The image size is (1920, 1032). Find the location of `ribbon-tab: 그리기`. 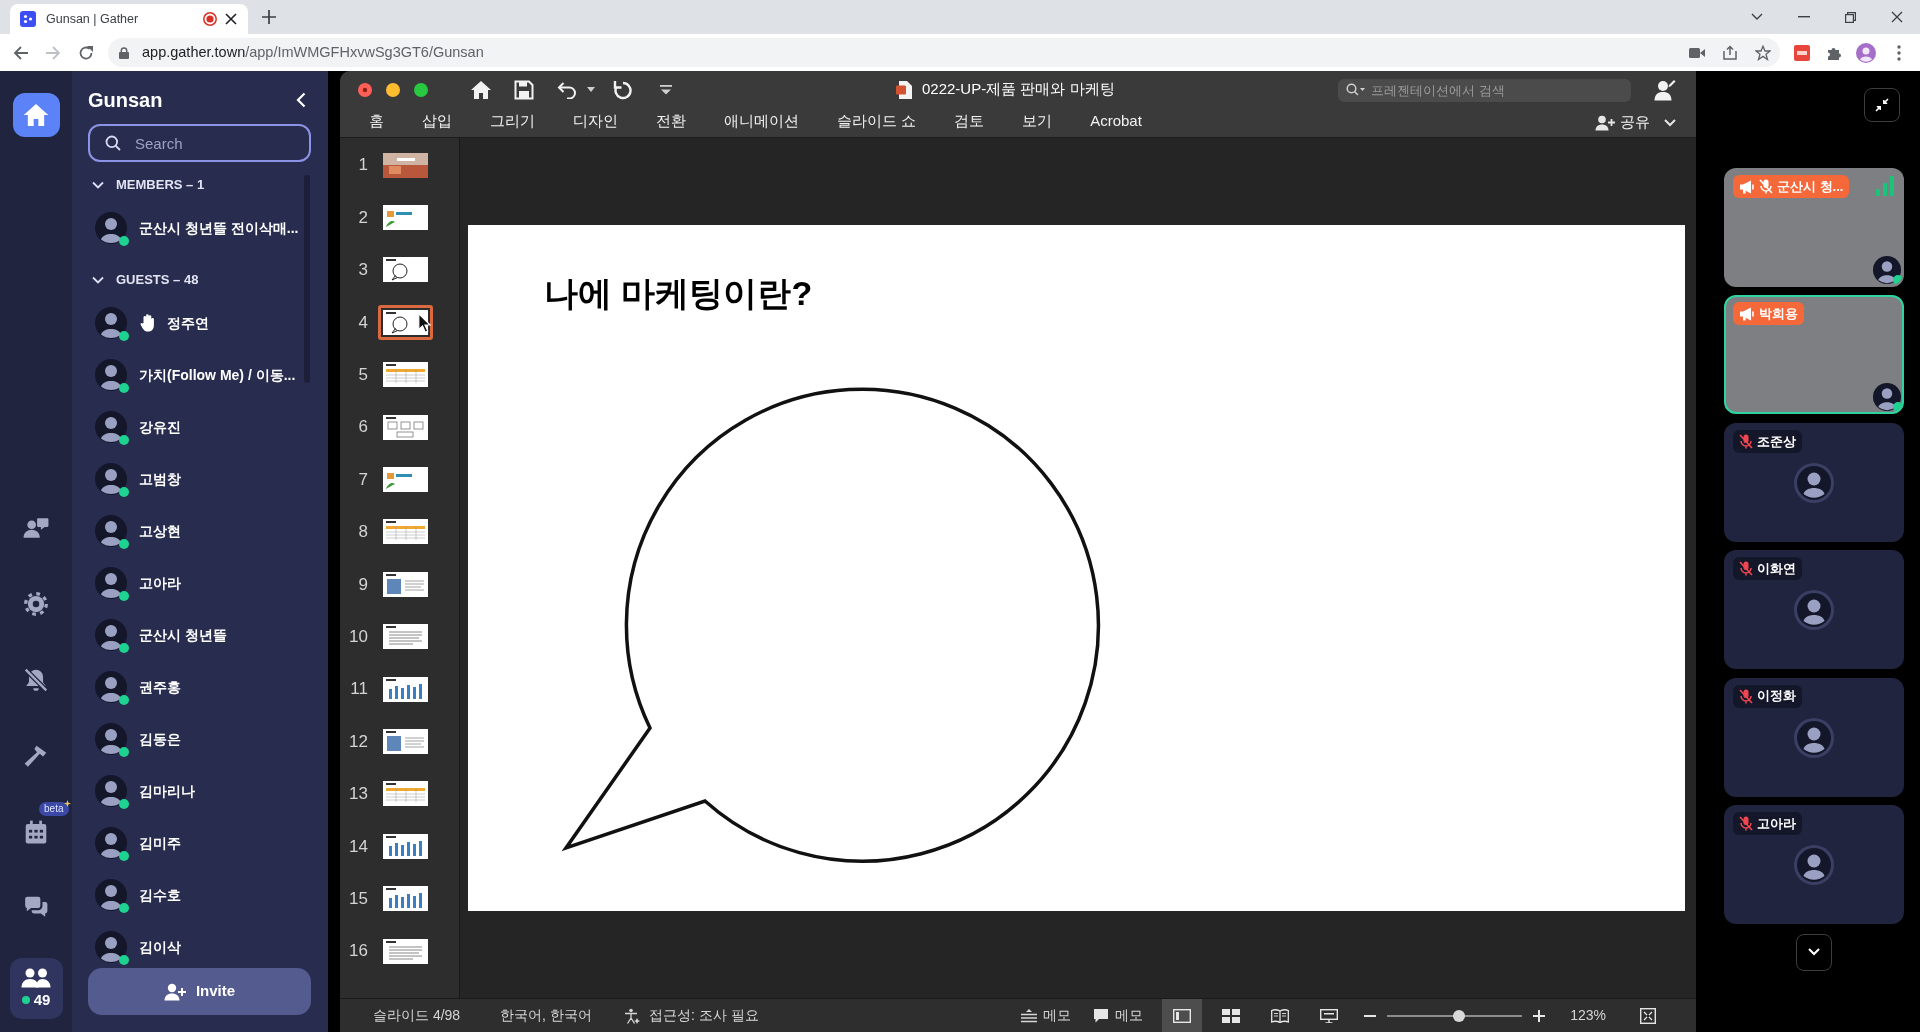

ribbon-tab: 그리기 is located at coordinates (512, 122).